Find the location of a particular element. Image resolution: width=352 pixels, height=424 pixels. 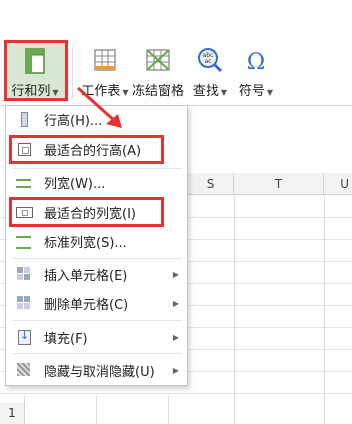

symbol-label: 符号 is located at coordinates (251, 91).